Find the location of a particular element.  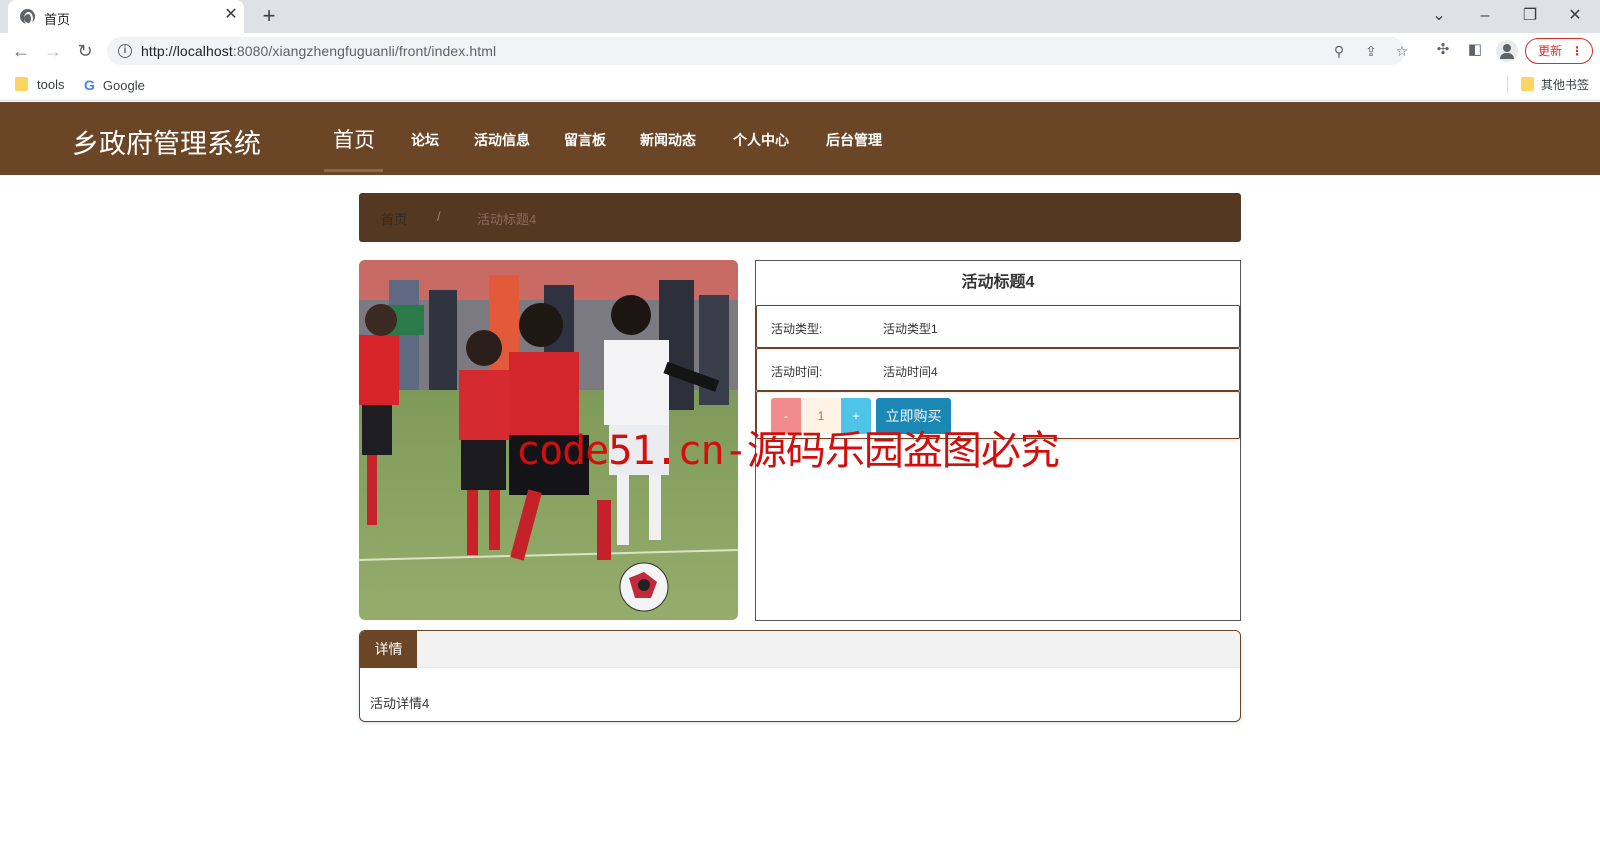

restore-icon: ❐ is located at coordinates (1530, 16).